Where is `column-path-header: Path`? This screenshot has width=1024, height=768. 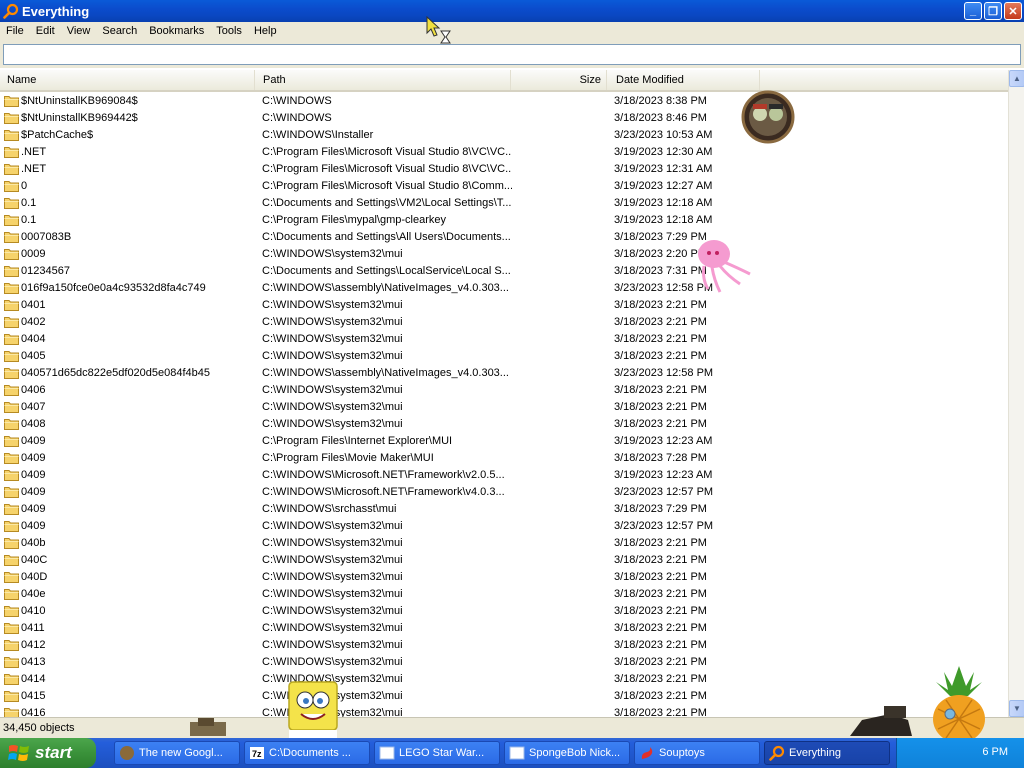 column-path-header: Path is located at coordinates (383, 80).